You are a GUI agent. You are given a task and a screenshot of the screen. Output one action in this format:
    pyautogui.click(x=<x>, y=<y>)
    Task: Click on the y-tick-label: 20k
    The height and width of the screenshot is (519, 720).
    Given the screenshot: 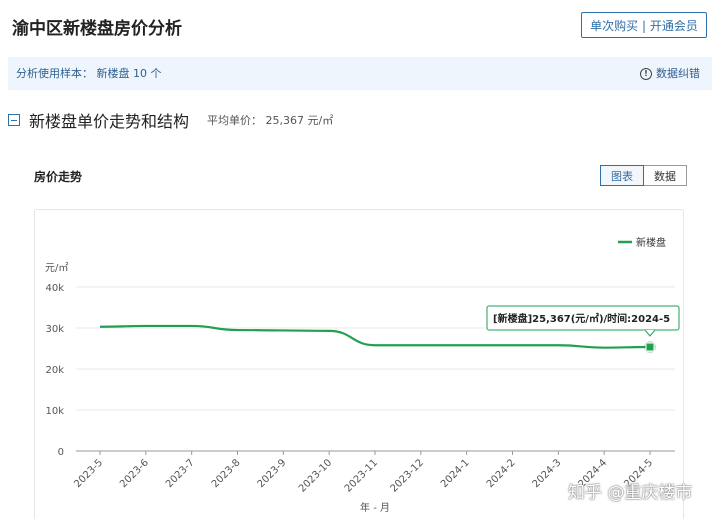 What is the action you would take?
    pyautogui.click(x=54, y=370)
    